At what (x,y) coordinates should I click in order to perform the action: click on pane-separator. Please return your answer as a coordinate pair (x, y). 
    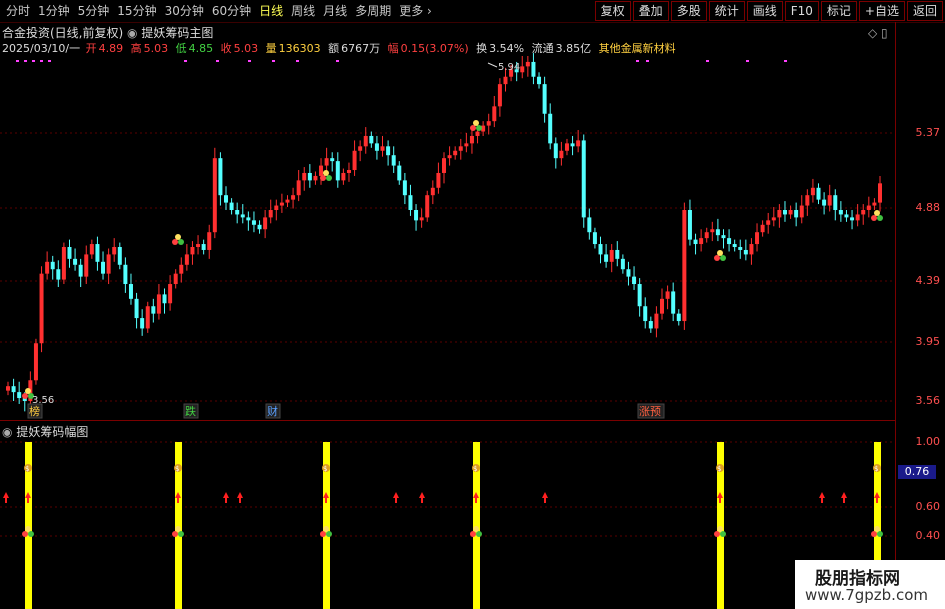
    Looking at the image, I should click on (447, 420).